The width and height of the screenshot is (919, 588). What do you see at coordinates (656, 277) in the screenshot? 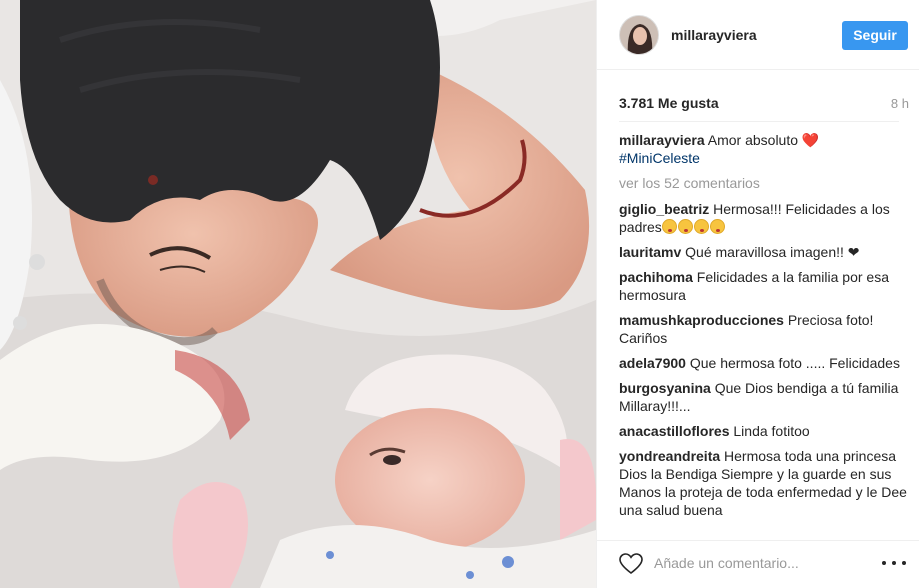
I see `comment-username: pachihoma` at bounding box center [656, 277].